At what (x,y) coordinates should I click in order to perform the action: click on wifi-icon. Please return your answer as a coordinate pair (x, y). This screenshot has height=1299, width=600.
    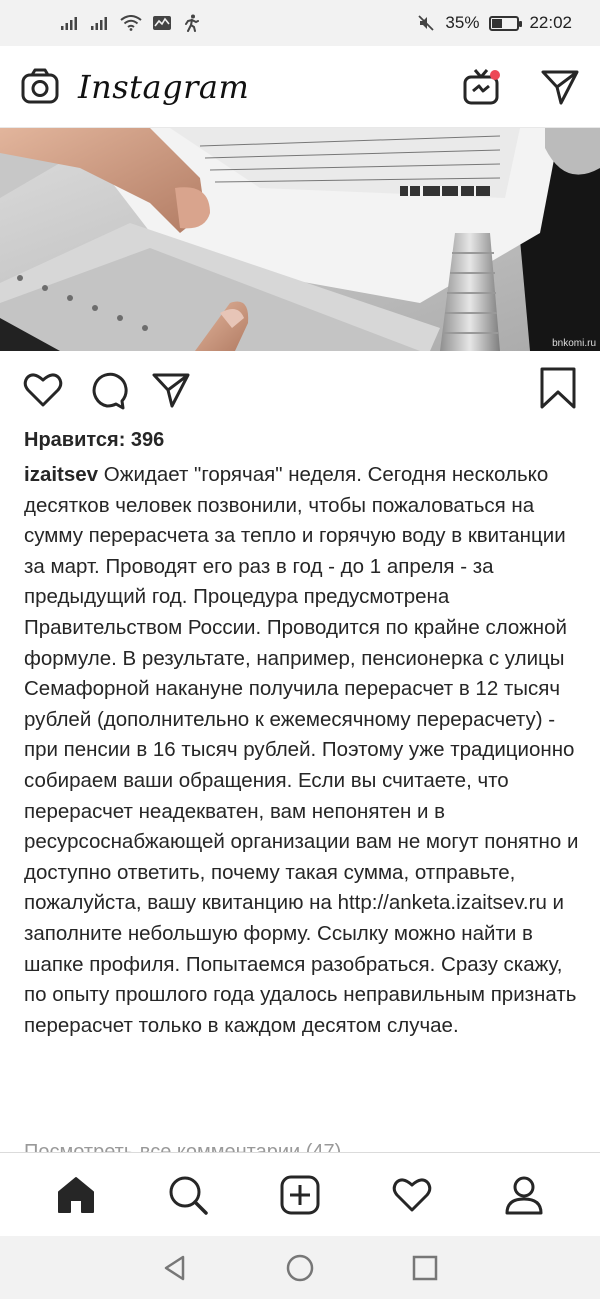
    Looking at the image, I should click on (131, 23).